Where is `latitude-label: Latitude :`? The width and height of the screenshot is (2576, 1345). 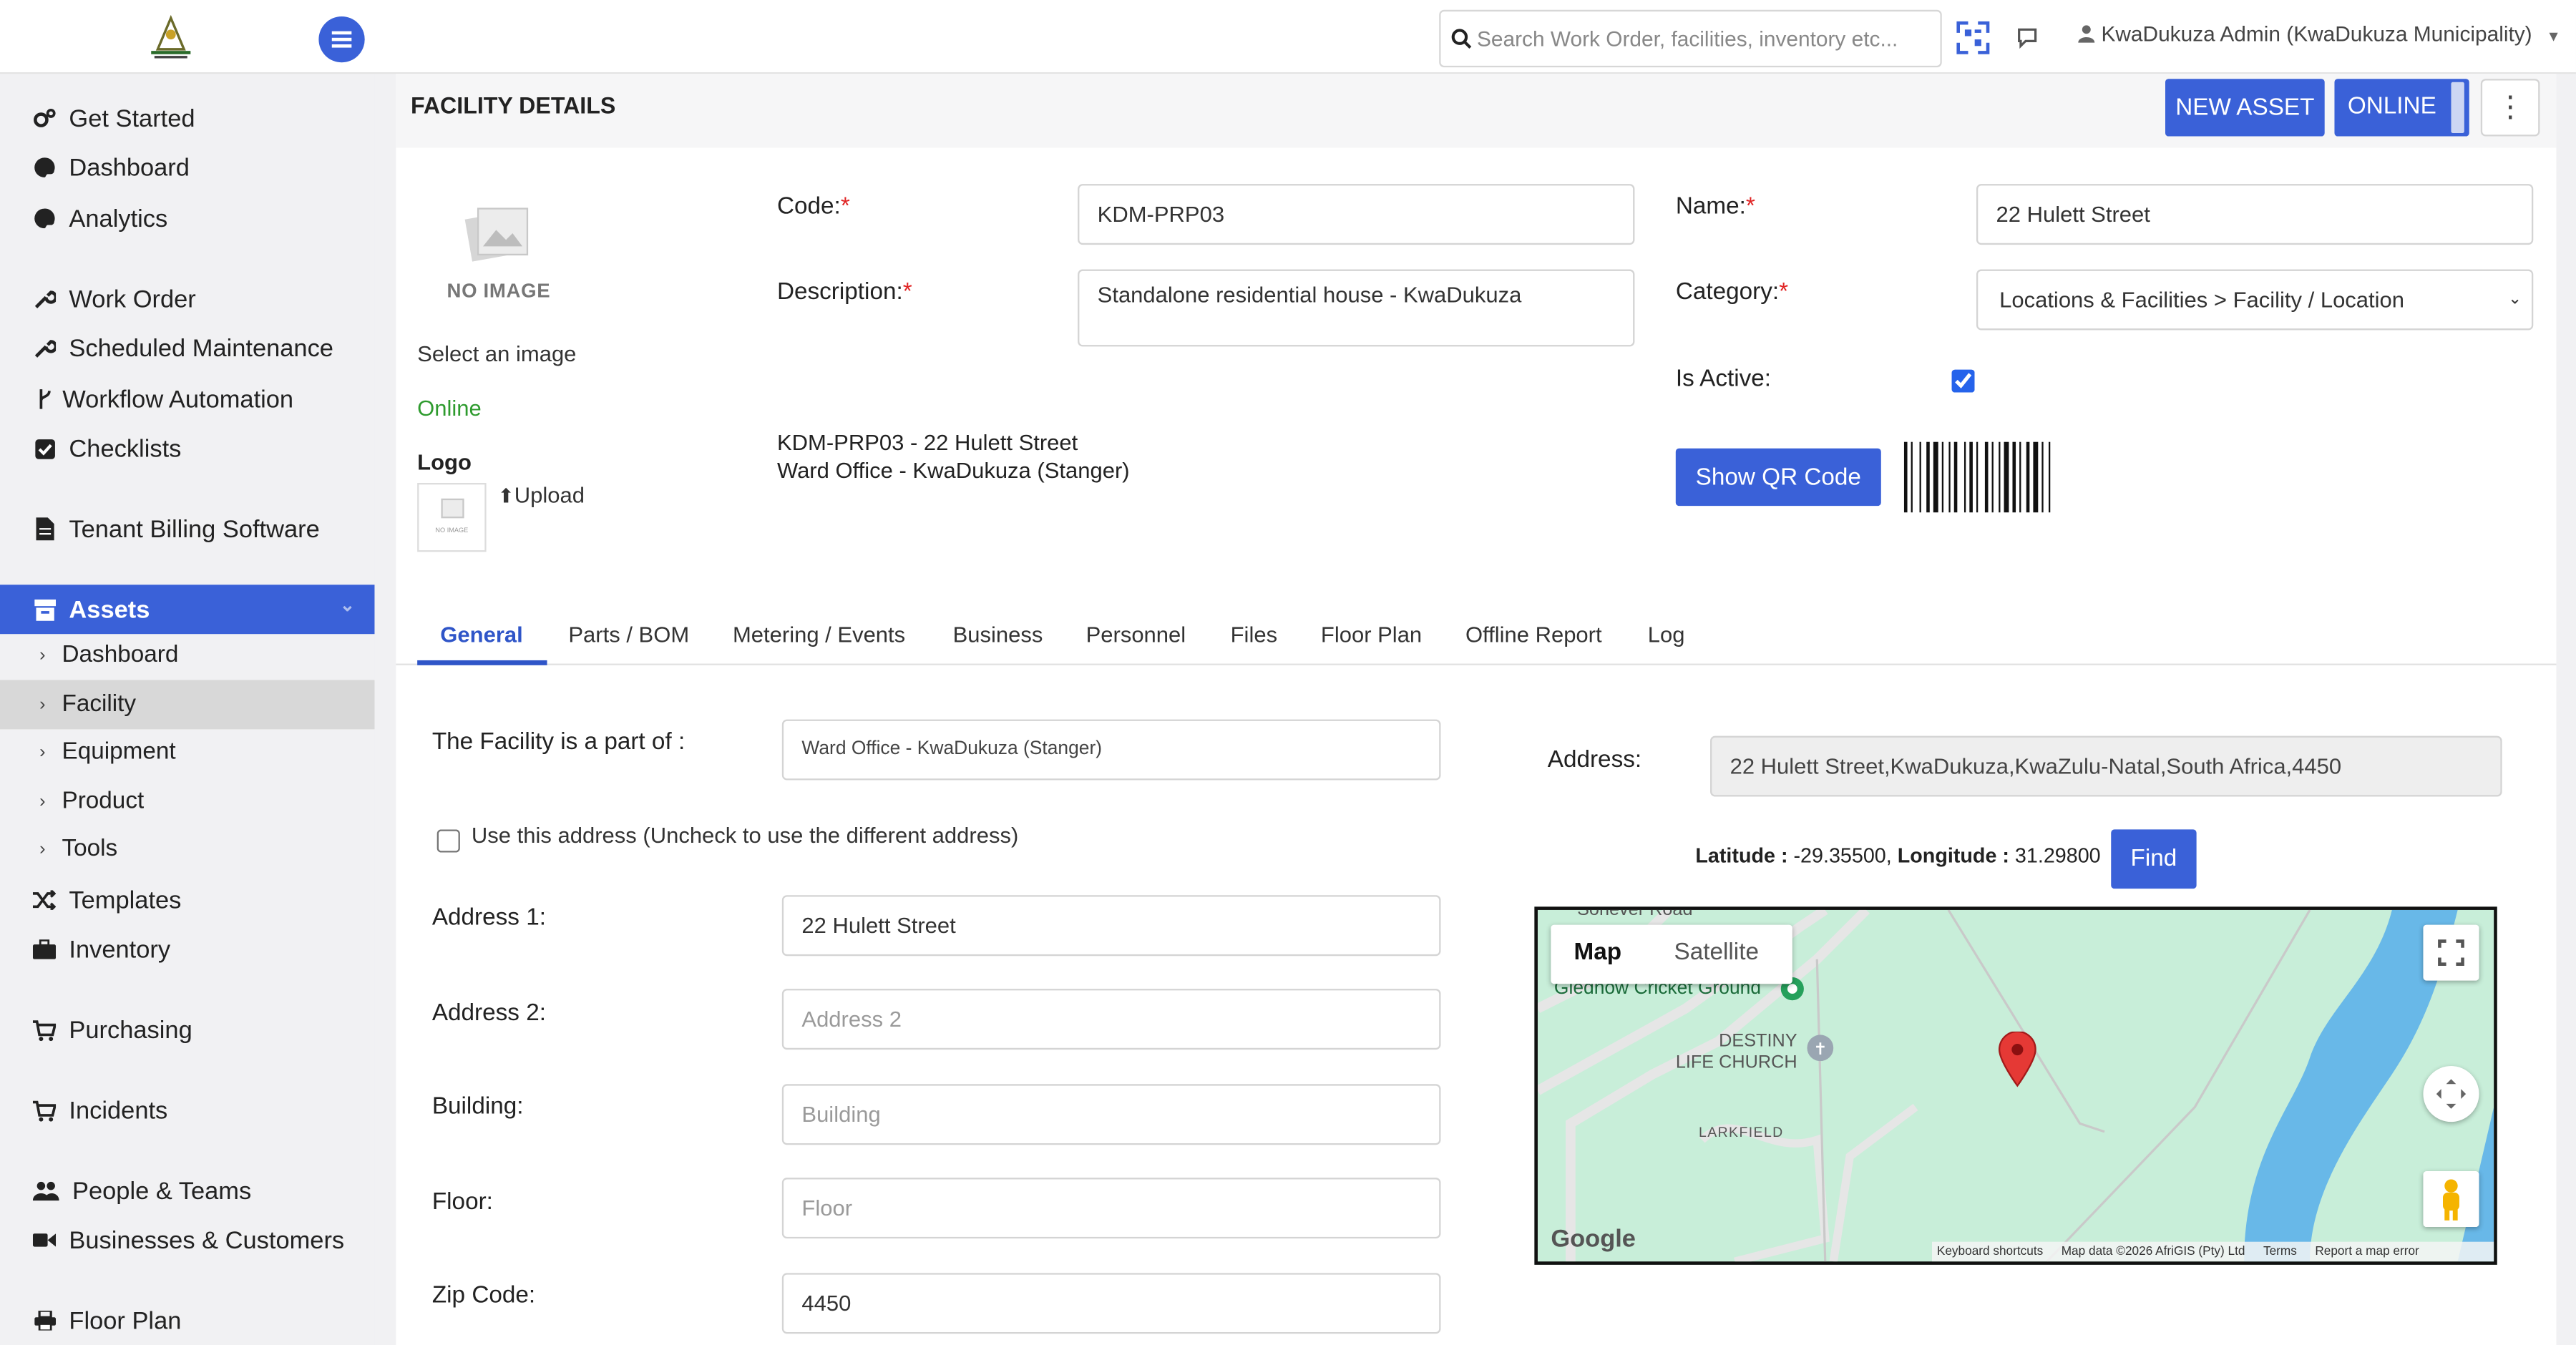 latitude-label: Latitude : is located at coordinates (1741, 856).